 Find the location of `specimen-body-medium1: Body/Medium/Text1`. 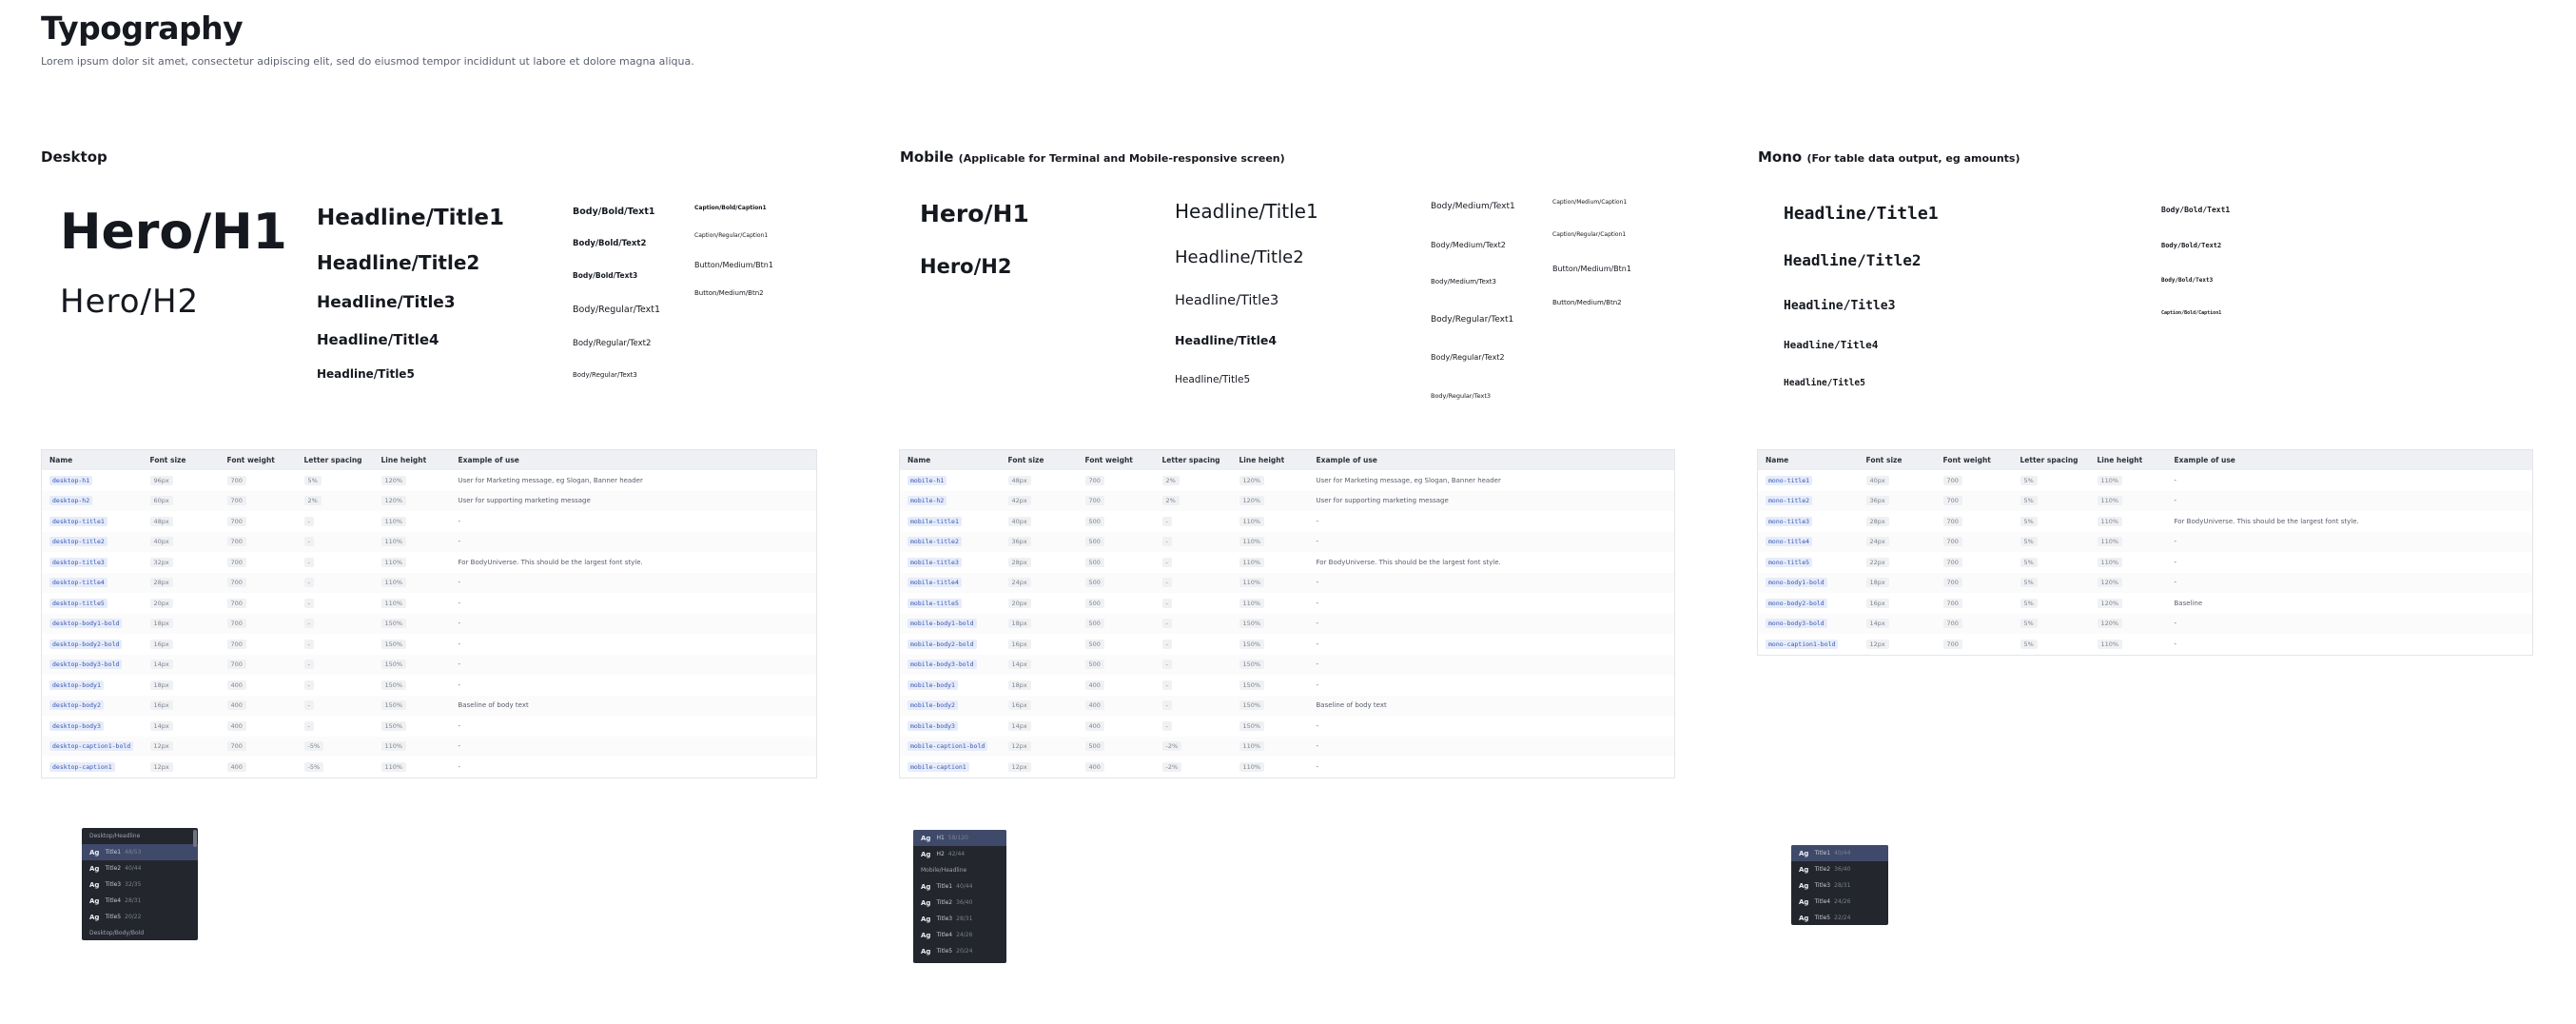

specimen-body-medium1: Body/Medium/Text1 is located at coordinates (1473, 206).